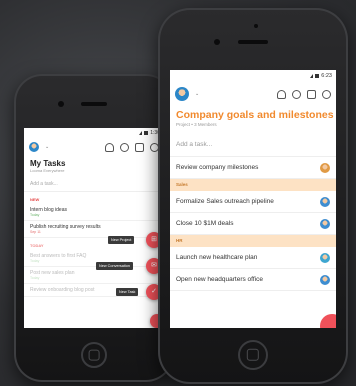 The width and height of the screenshot is (356, 386). I want to click on add-button, so click(328, 321).